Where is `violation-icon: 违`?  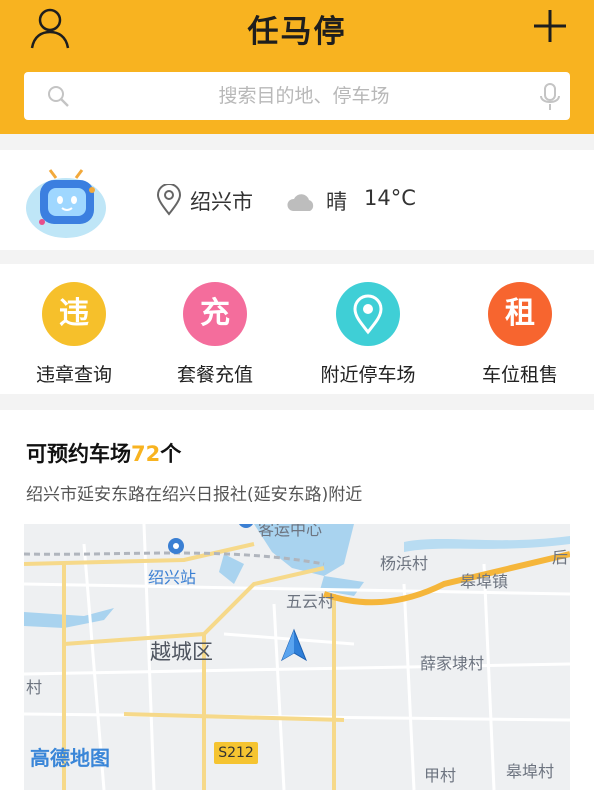
violation-icon: 违 is located at coordinates (74, 314).